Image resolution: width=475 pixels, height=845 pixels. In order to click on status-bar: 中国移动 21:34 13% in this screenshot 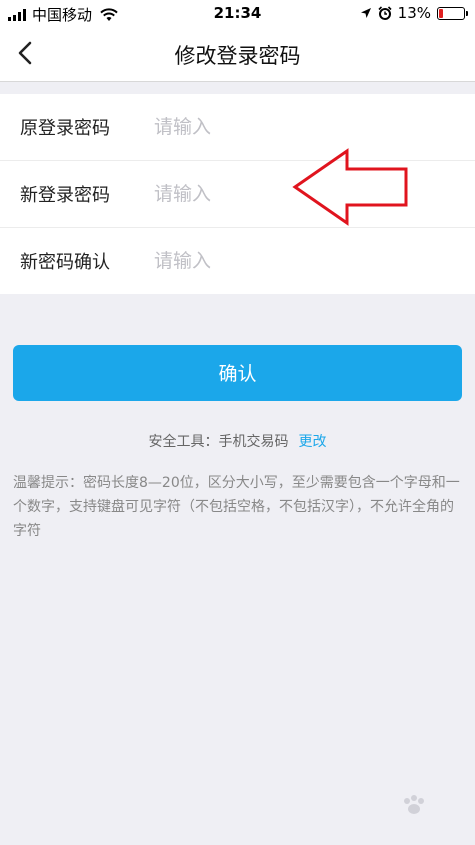, I will do `click(237, 13)`.